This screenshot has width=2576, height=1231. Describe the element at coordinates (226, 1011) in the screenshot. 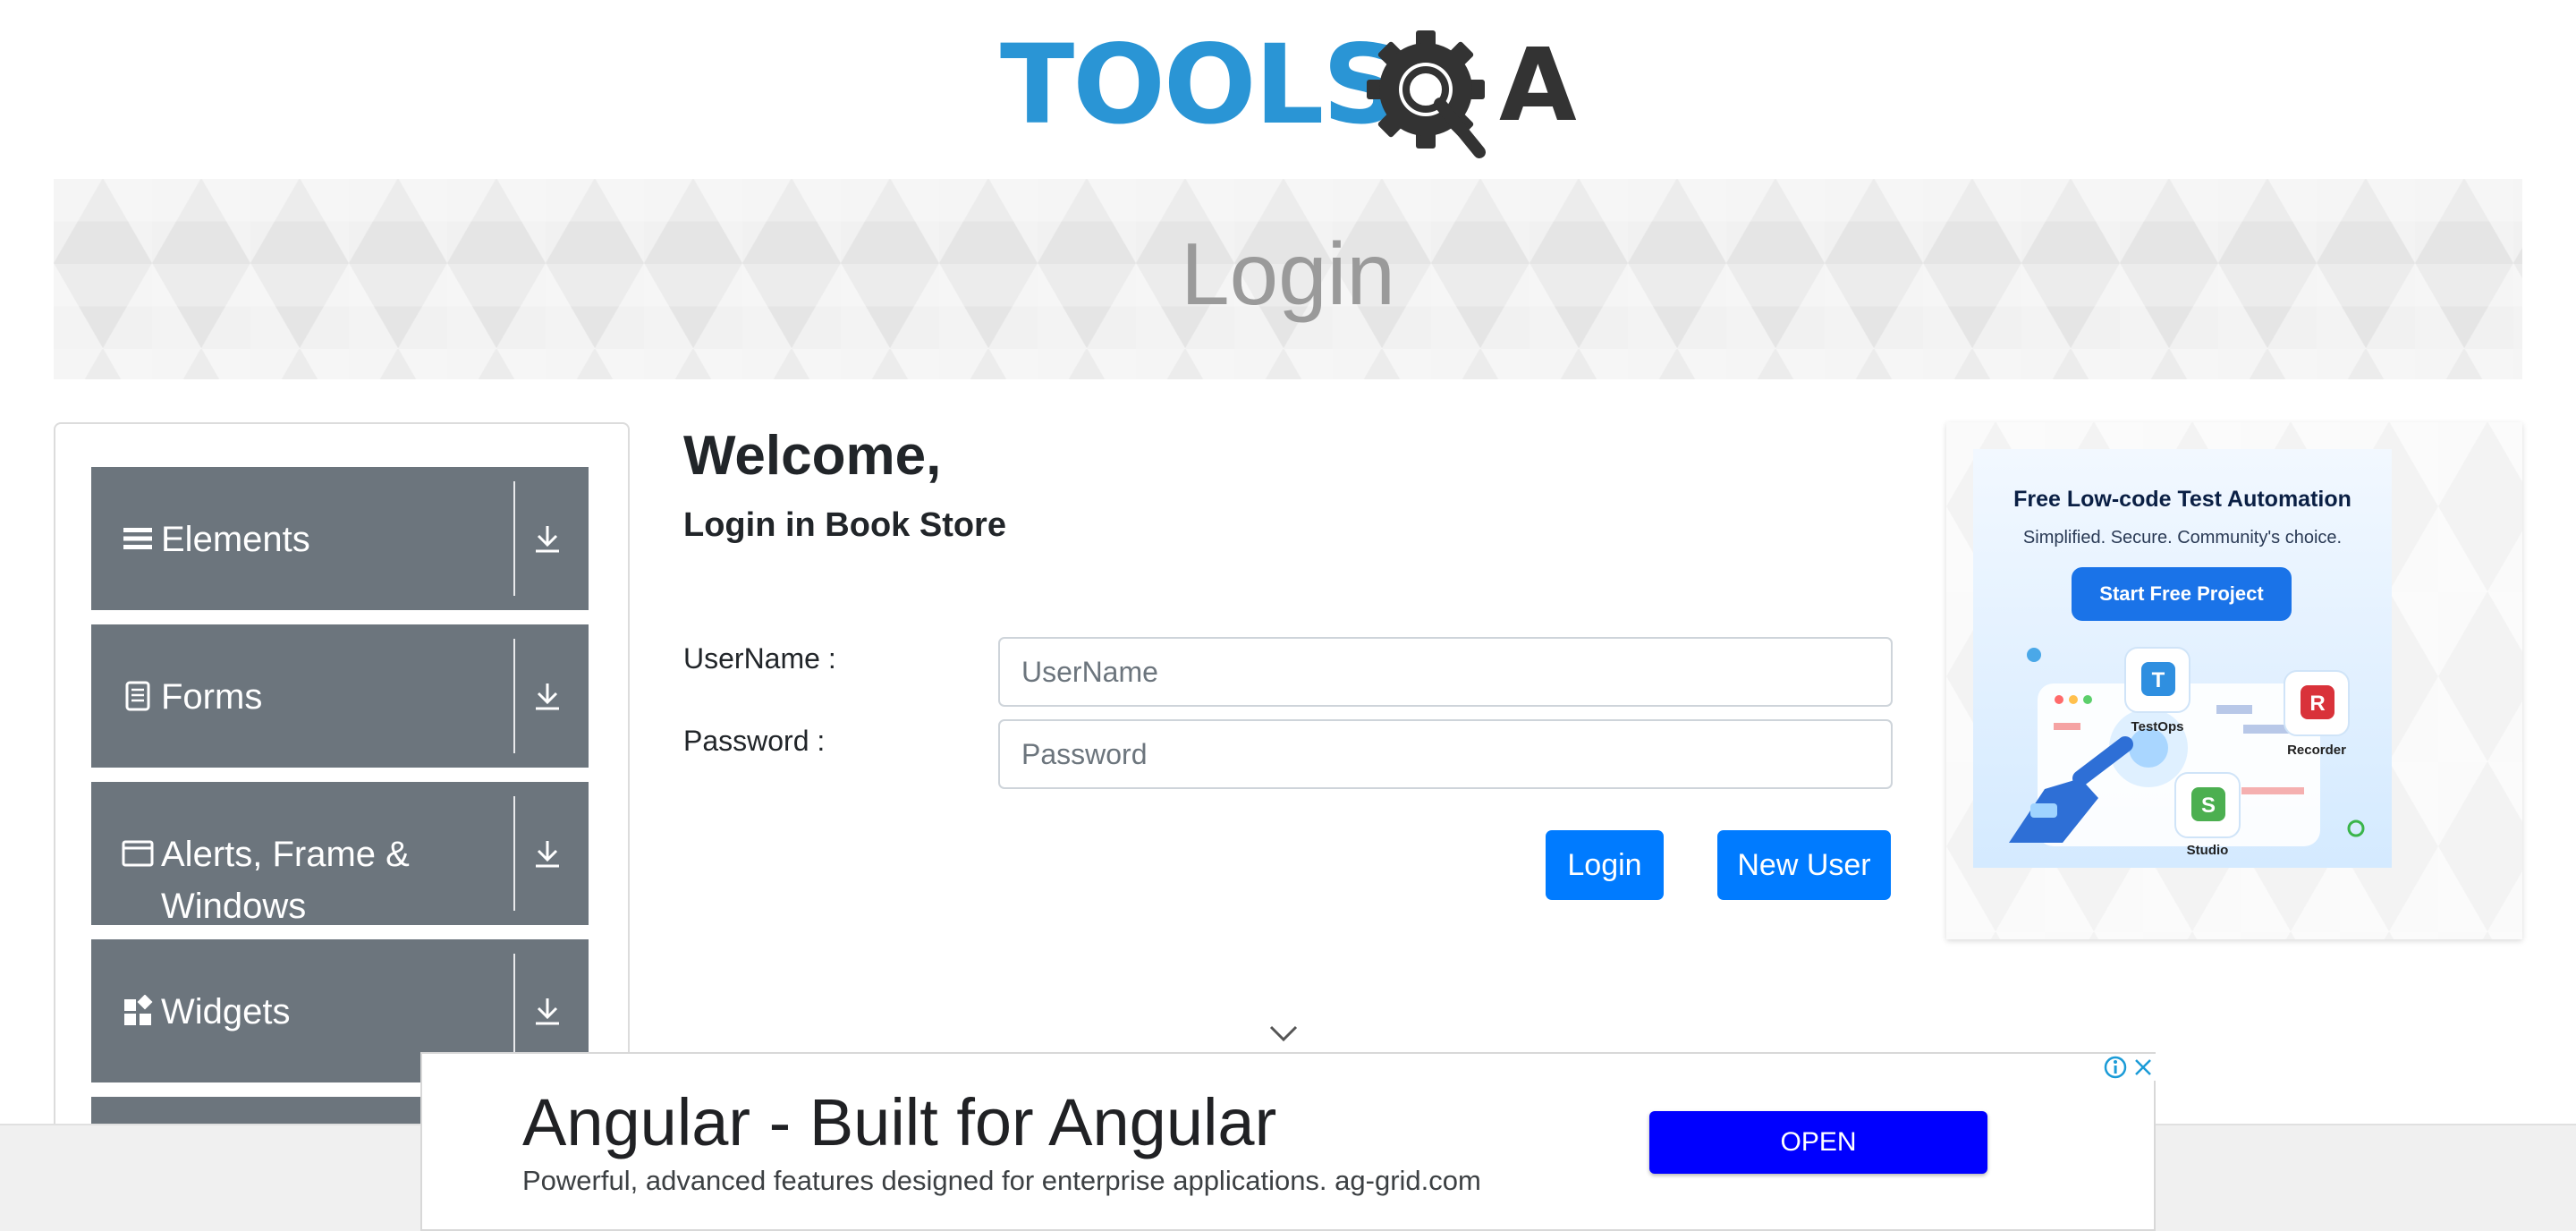

I see `sidebar-group-label: Widgets` at that location.